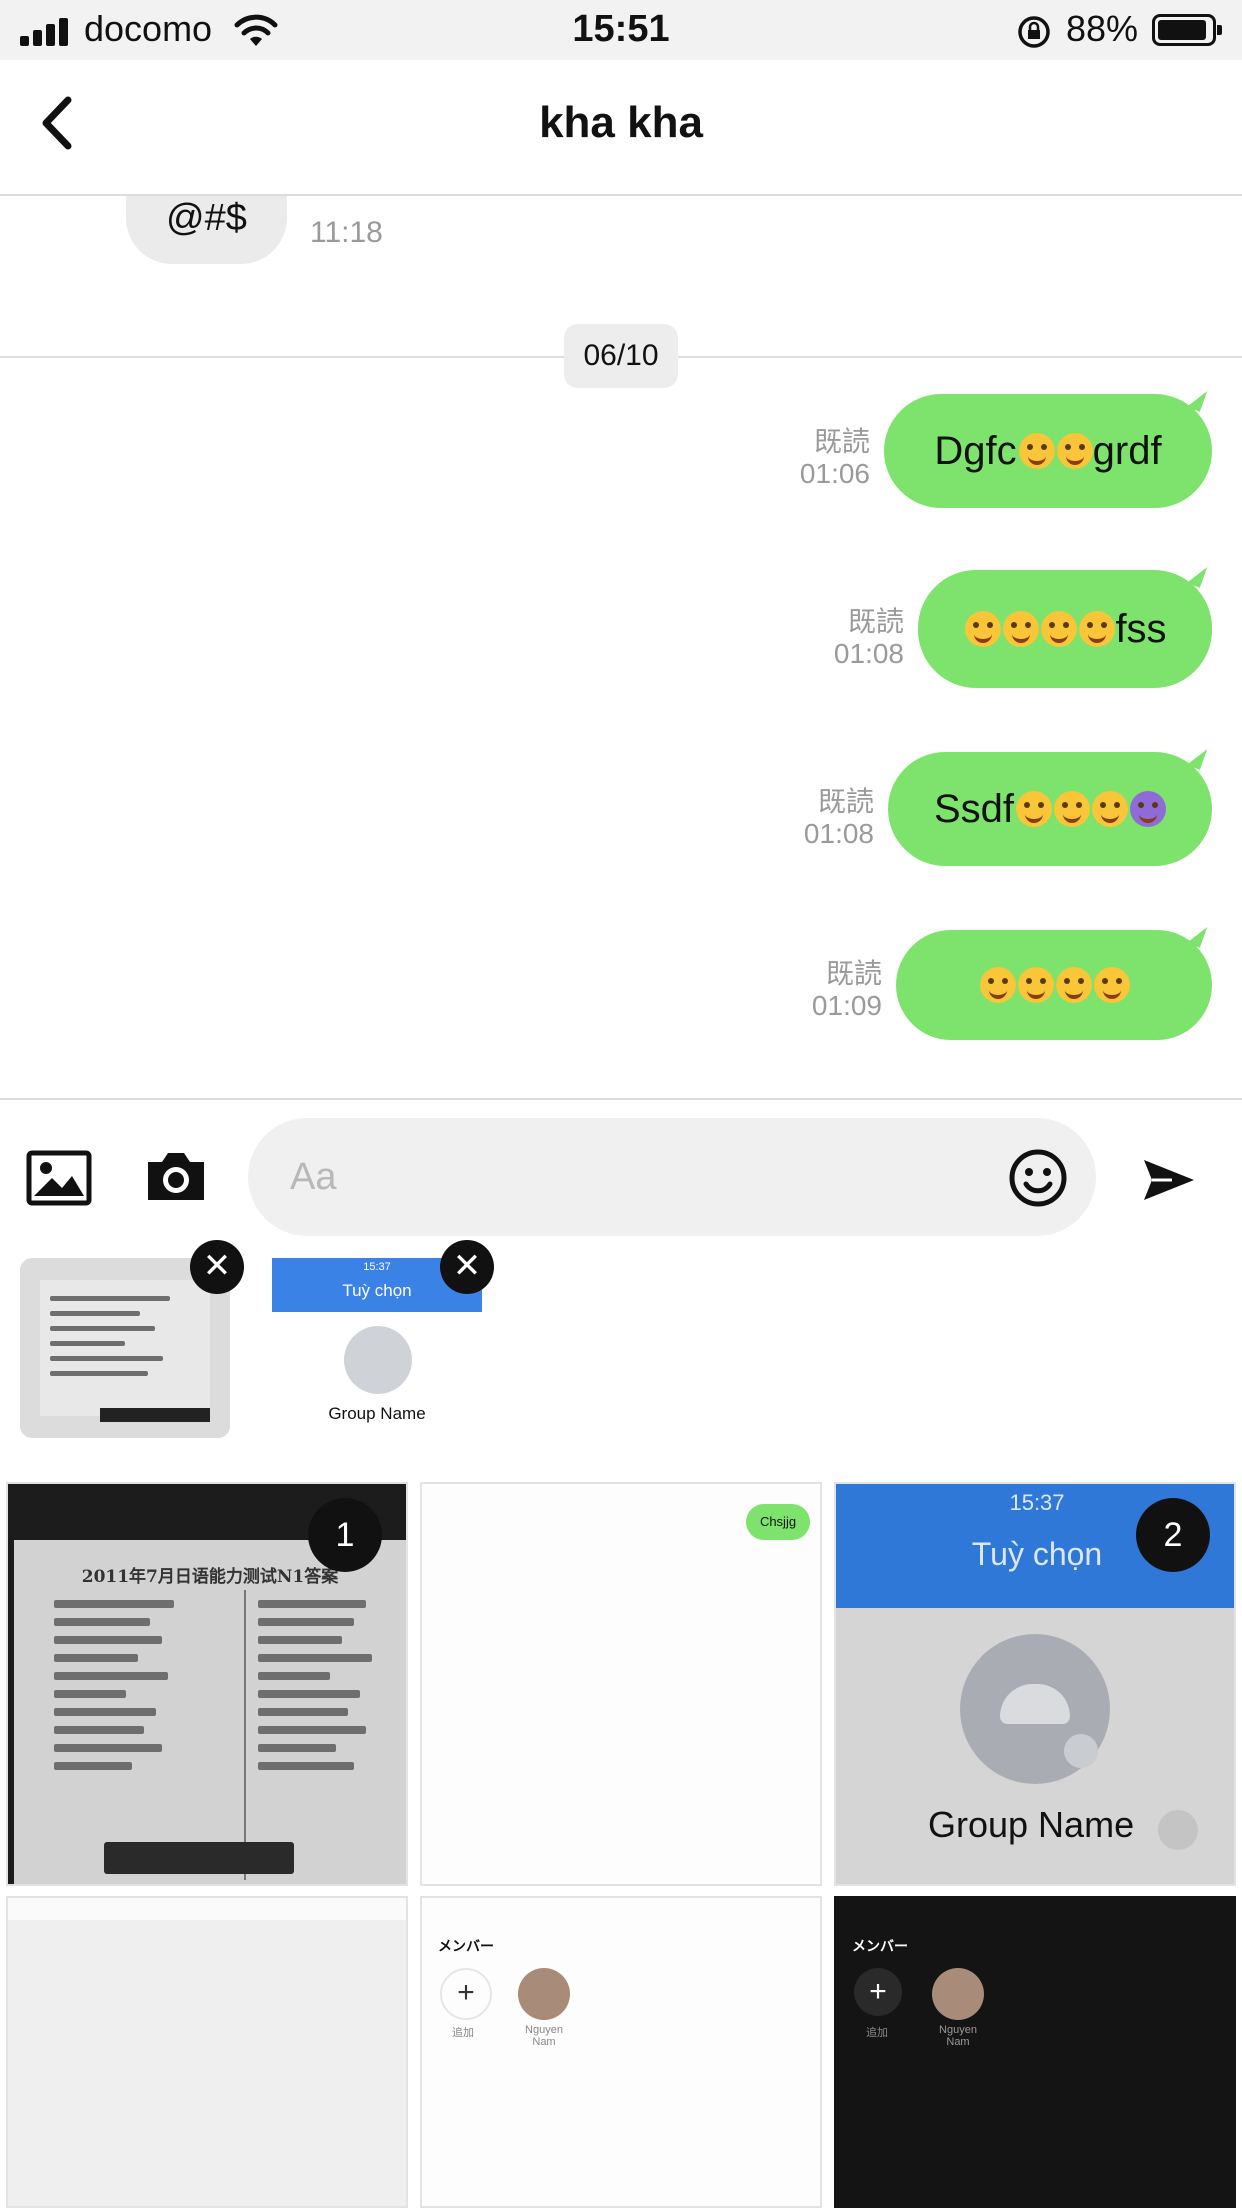 The image size is (1242, 2208). Describe the element at coordinates (313, 1177) in the screenshot. I see `input-placeholder: Aa` at that location.